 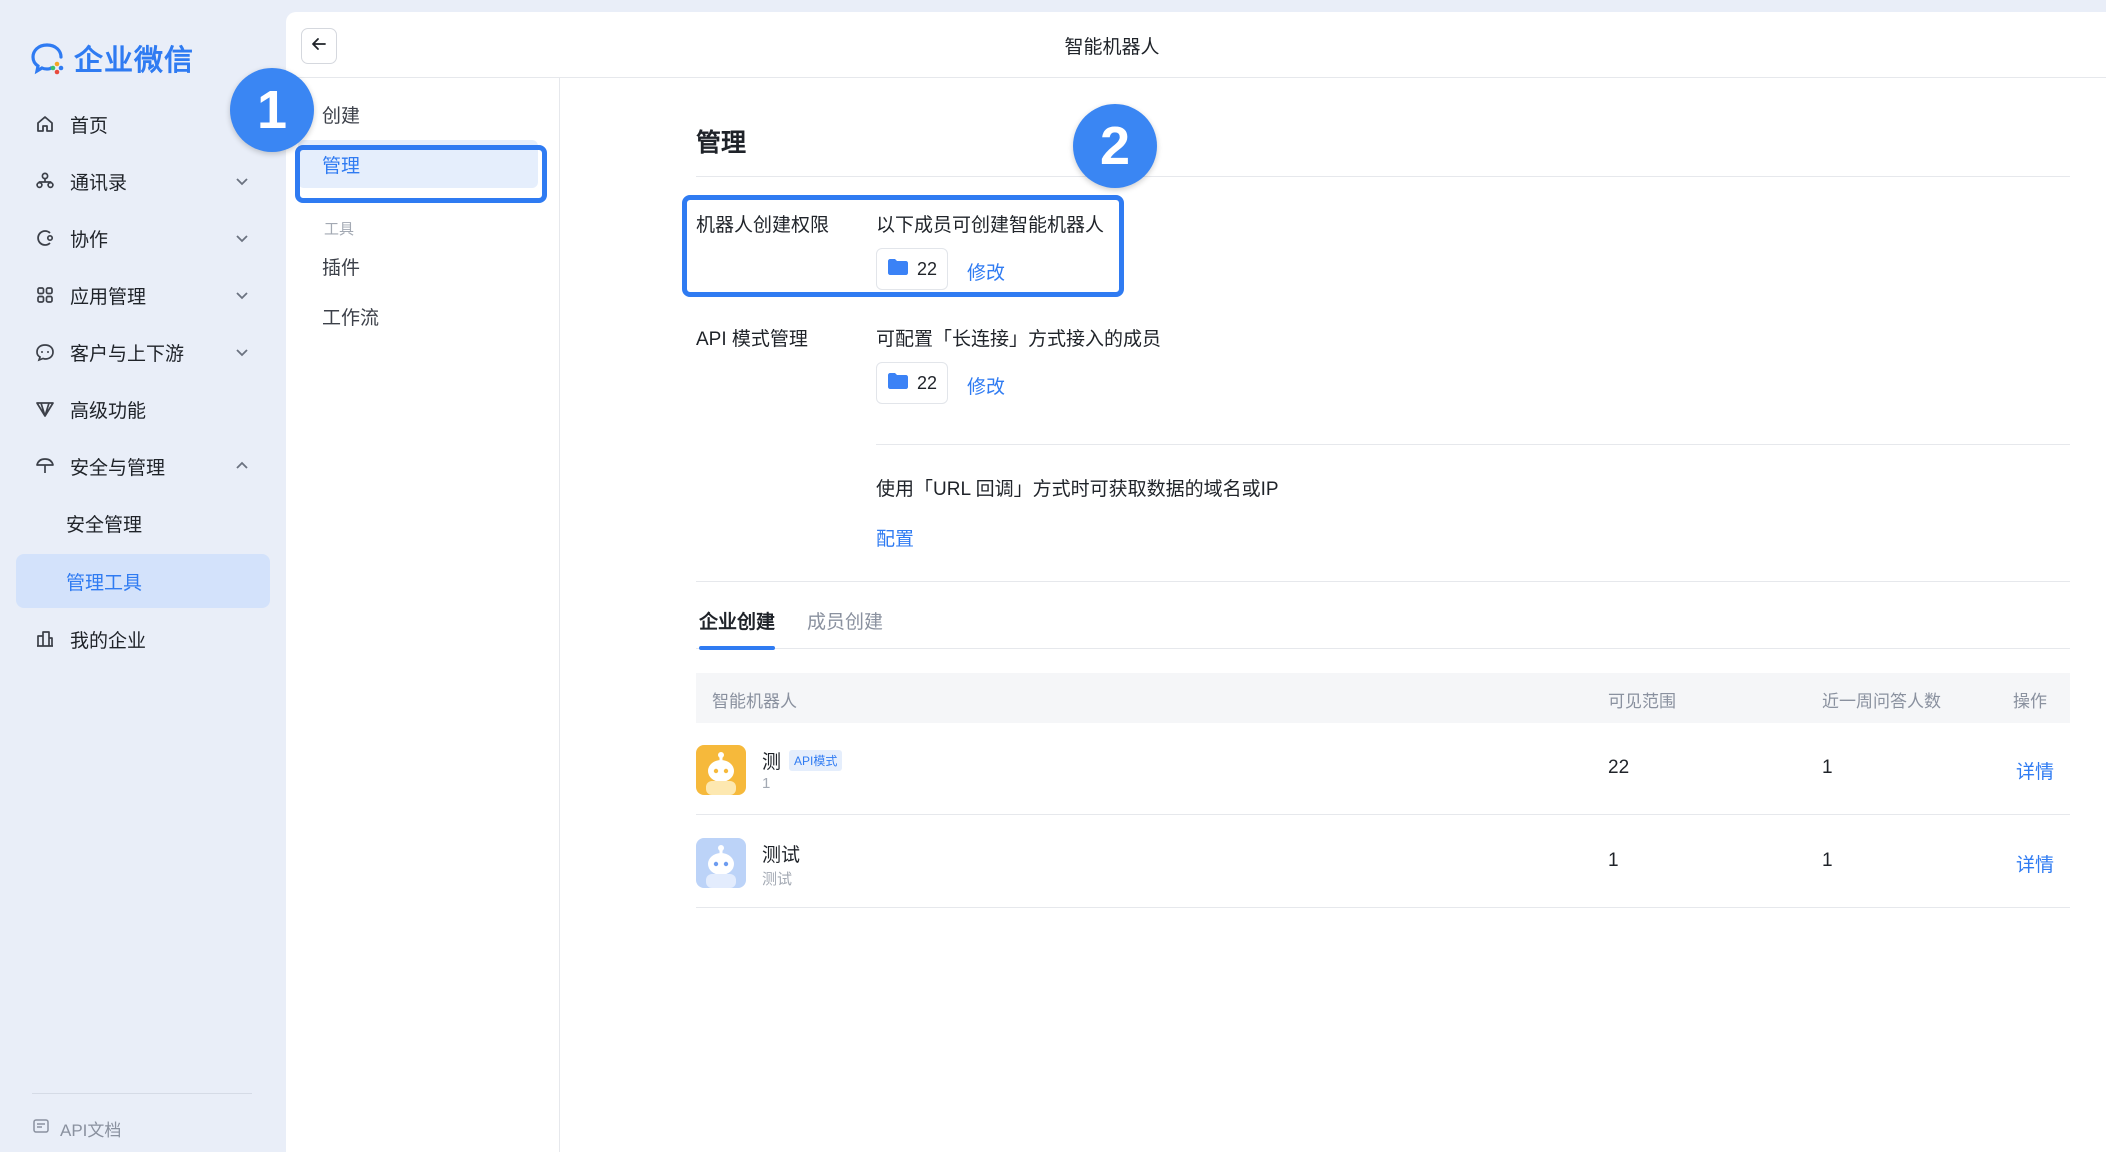 I want to click on nav-item-app-management: 应用管理, so click(x=143, y=295).